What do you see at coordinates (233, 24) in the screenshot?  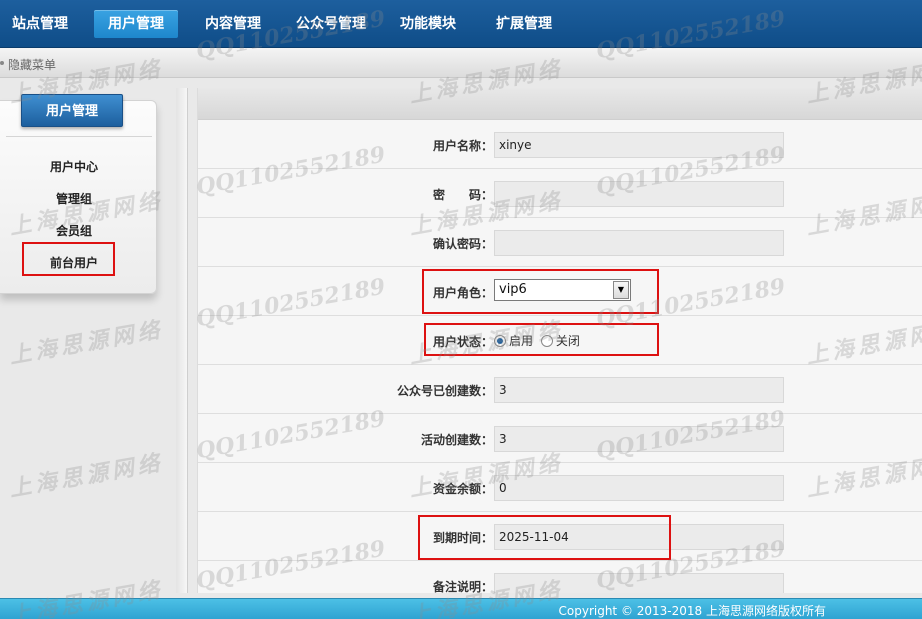 I see `nav-content-management: 内容管理` at bounding box center [233, 24].